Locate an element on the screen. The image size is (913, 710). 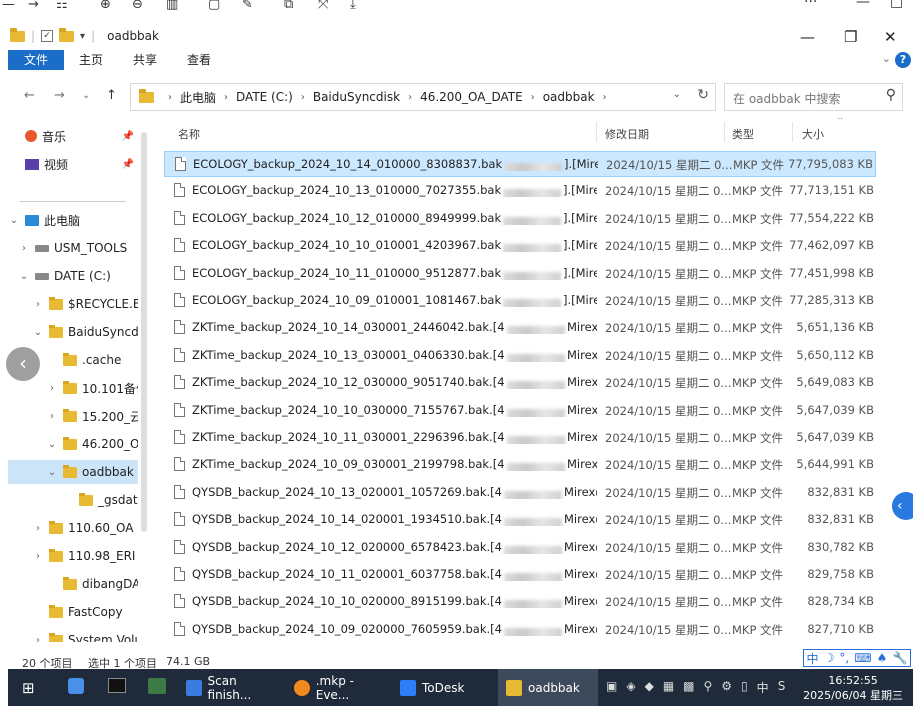
window-maximize-button: ❐ is located at coordinates (850, 37).